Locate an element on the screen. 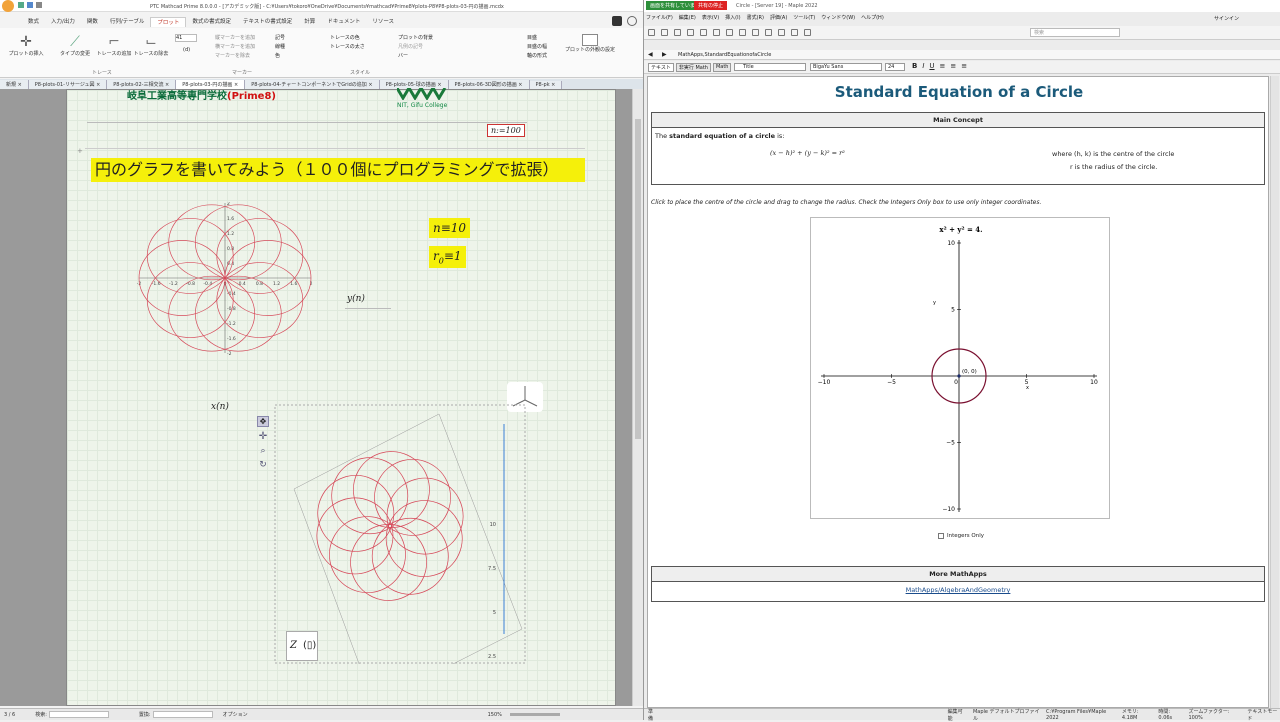  font-select: BigaYu Sans is located at coordinates (846, 67).